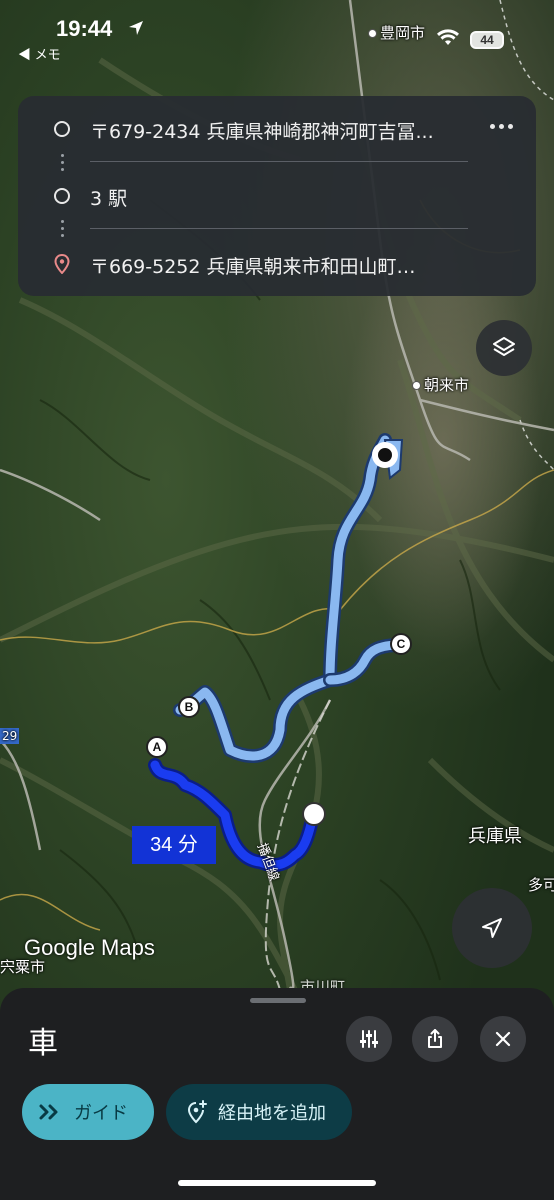 The height and width of the screenshot is (1200, 554). Describe the element at coordinates (39, 53) in the screenshot. I see `back-to-app-link: ◀ メモ` at that location.